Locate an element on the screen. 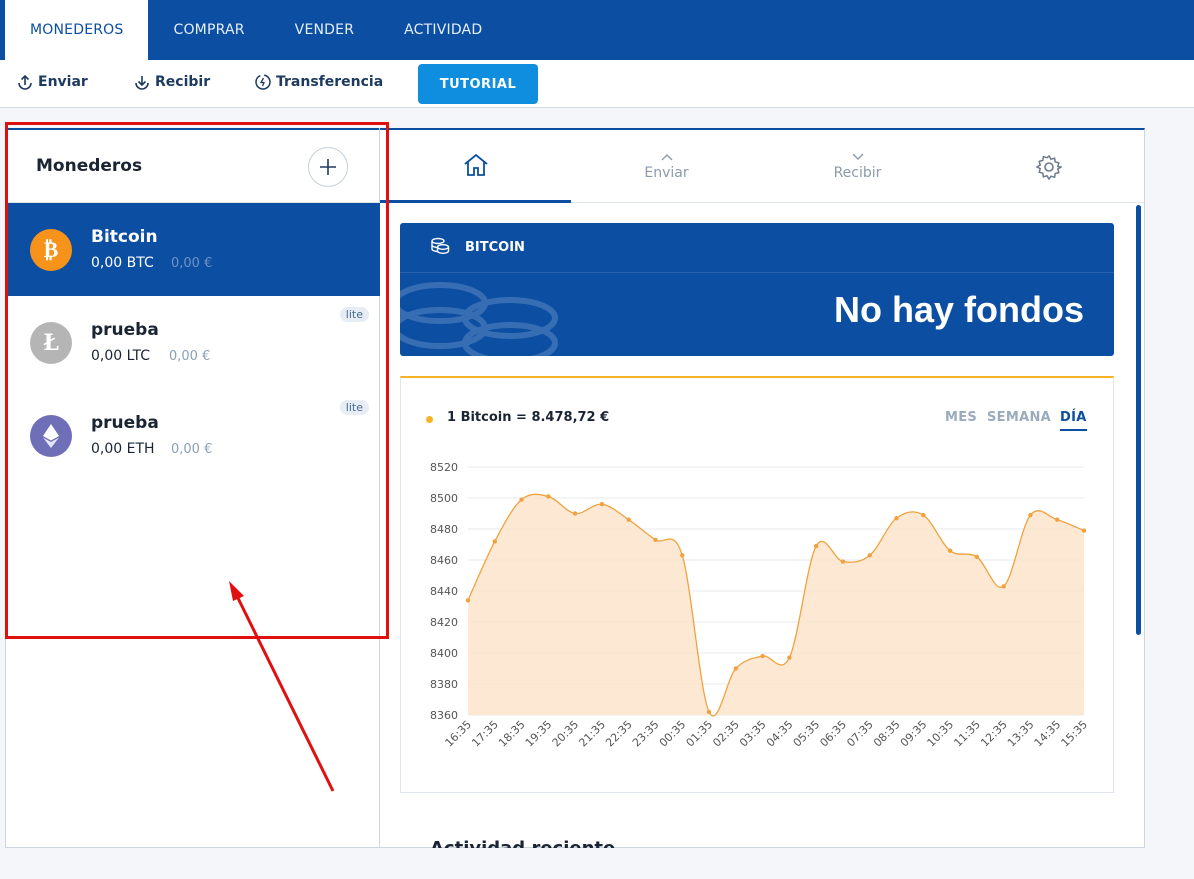  download-icon is located at coordinates (142, 83).